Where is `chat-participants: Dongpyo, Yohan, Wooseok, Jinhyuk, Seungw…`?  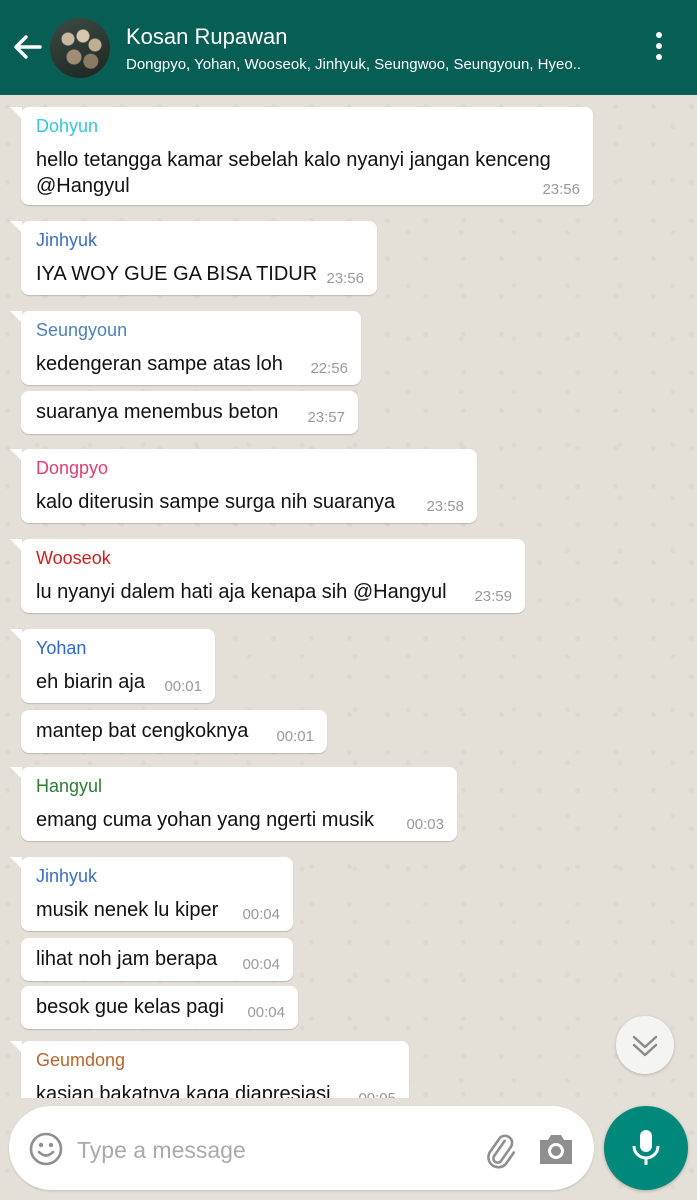
chat-participants: Dongpyo, Yohan, Wooseok, Jinhyuk, Seungw… is located at coordinates (366, 64).